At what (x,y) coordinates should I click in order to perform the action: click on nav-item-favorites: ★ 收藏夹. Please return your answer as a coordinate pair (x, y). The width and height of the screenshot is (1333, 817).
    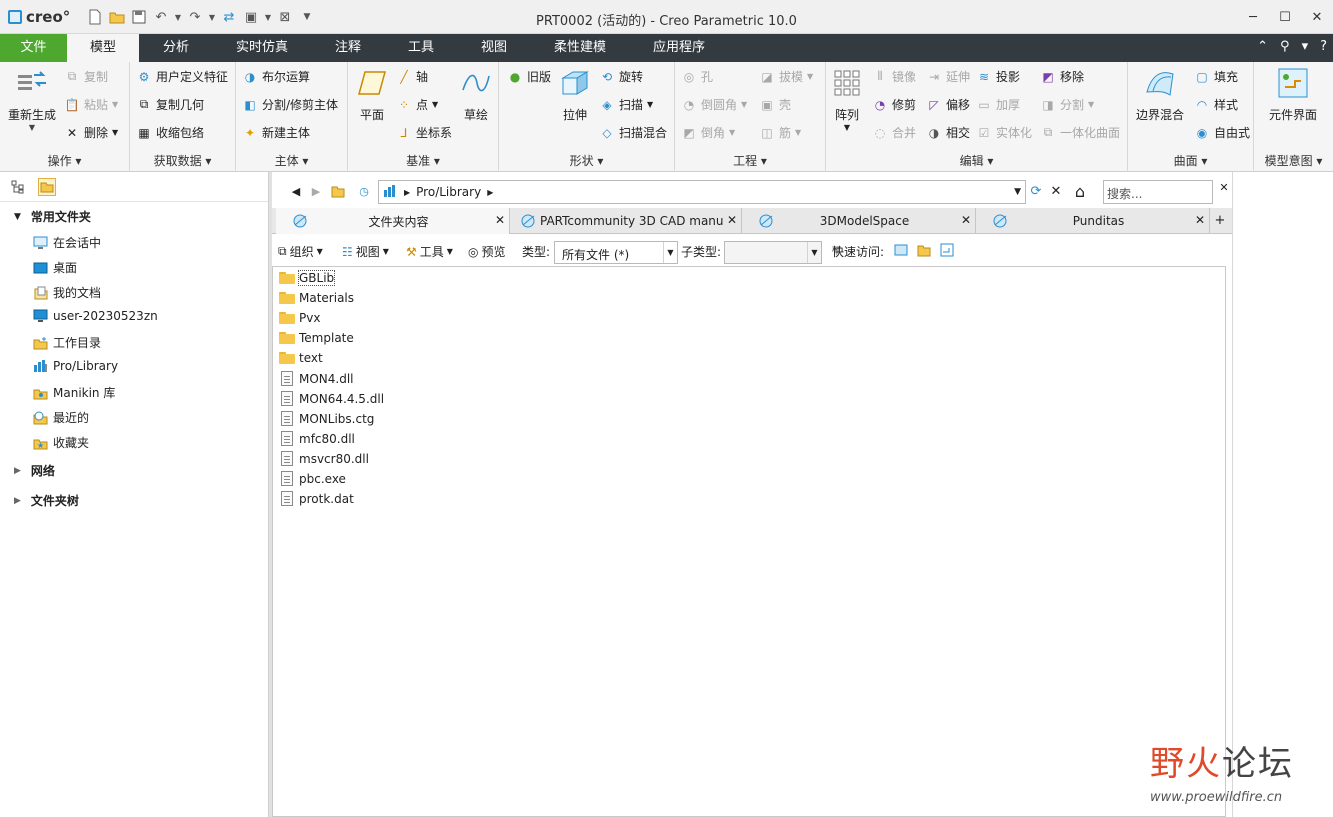
    Looking at the image, I should click on (61, 442).